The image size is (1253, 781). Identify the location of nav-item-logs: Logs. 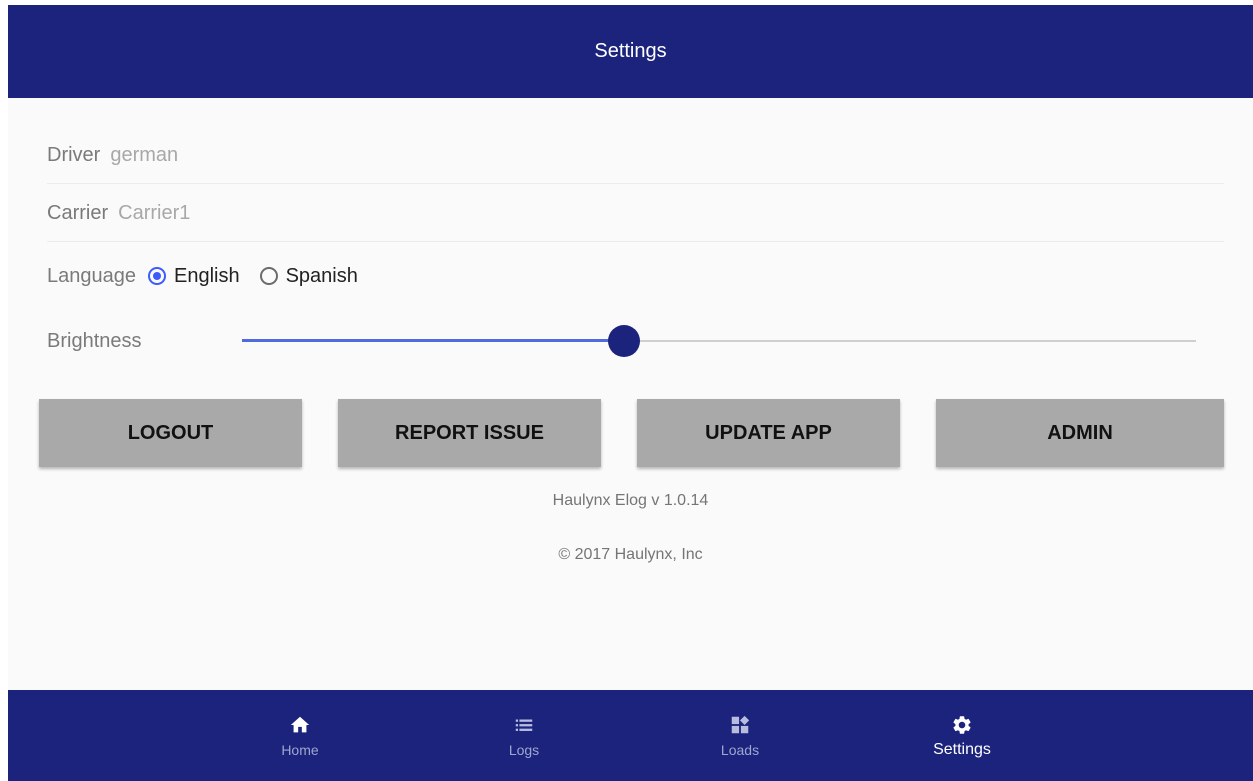
(524, 735).